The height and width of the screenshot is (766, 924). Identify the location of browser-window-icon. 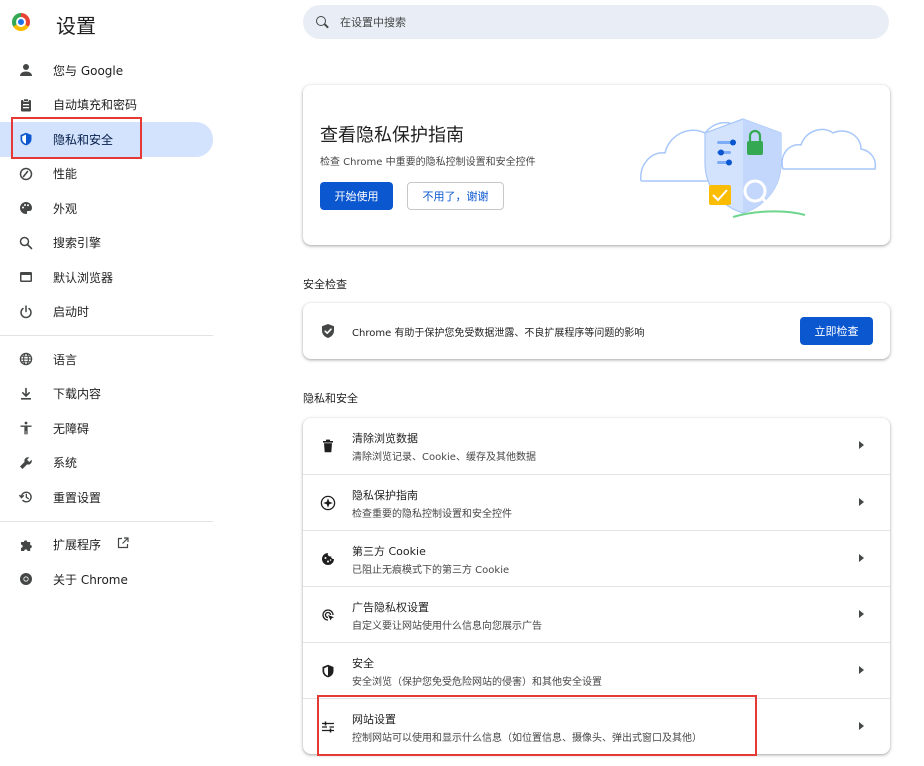
(26, 277).